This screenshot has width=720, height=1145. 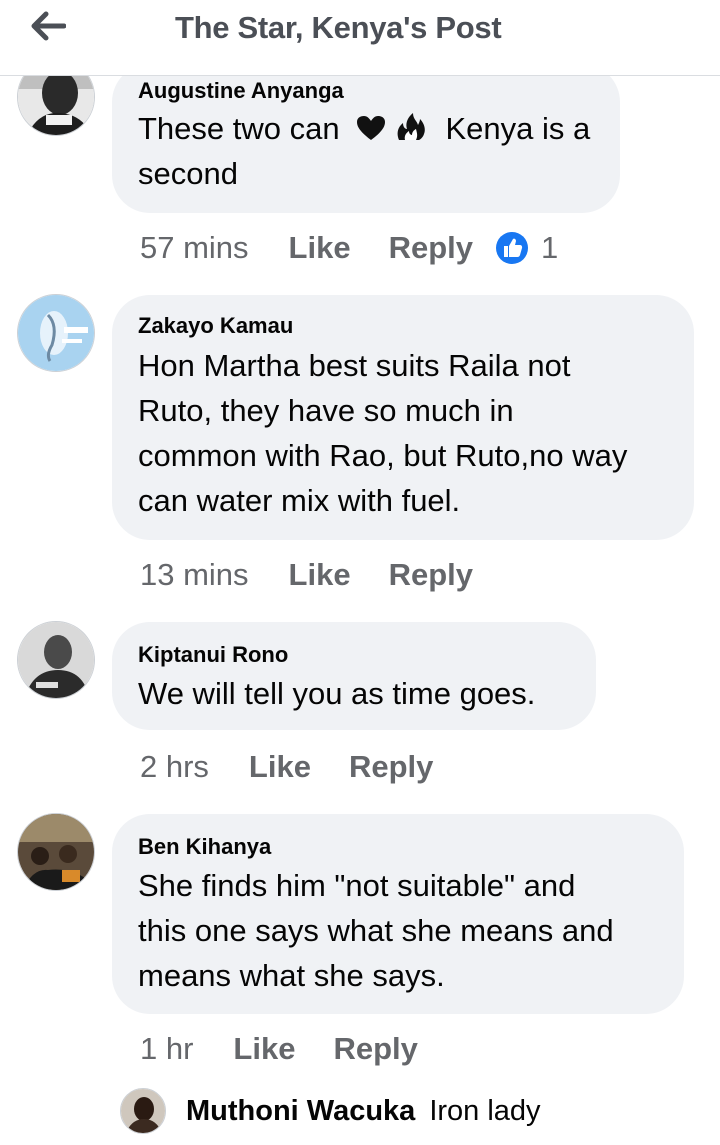 What do you see at coordinates (338, 27) in the screenshot?
I see `page-title: The Star, Kenya's Post` at bounding box center [338, 27].